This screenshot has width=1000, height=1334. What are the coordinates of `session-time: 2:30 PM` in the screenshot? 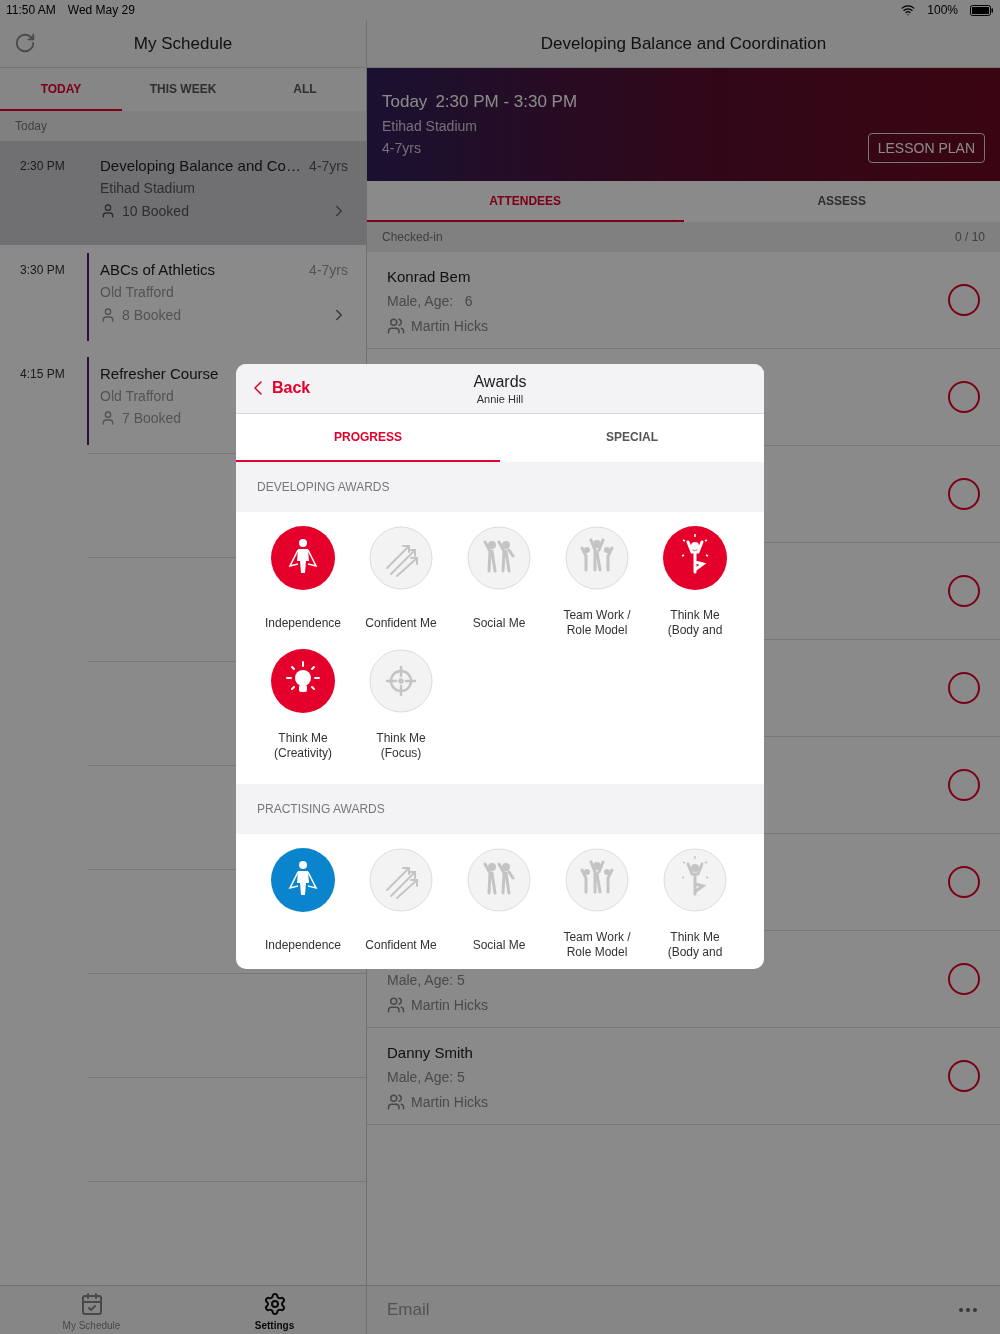 It's located at (42, 166).